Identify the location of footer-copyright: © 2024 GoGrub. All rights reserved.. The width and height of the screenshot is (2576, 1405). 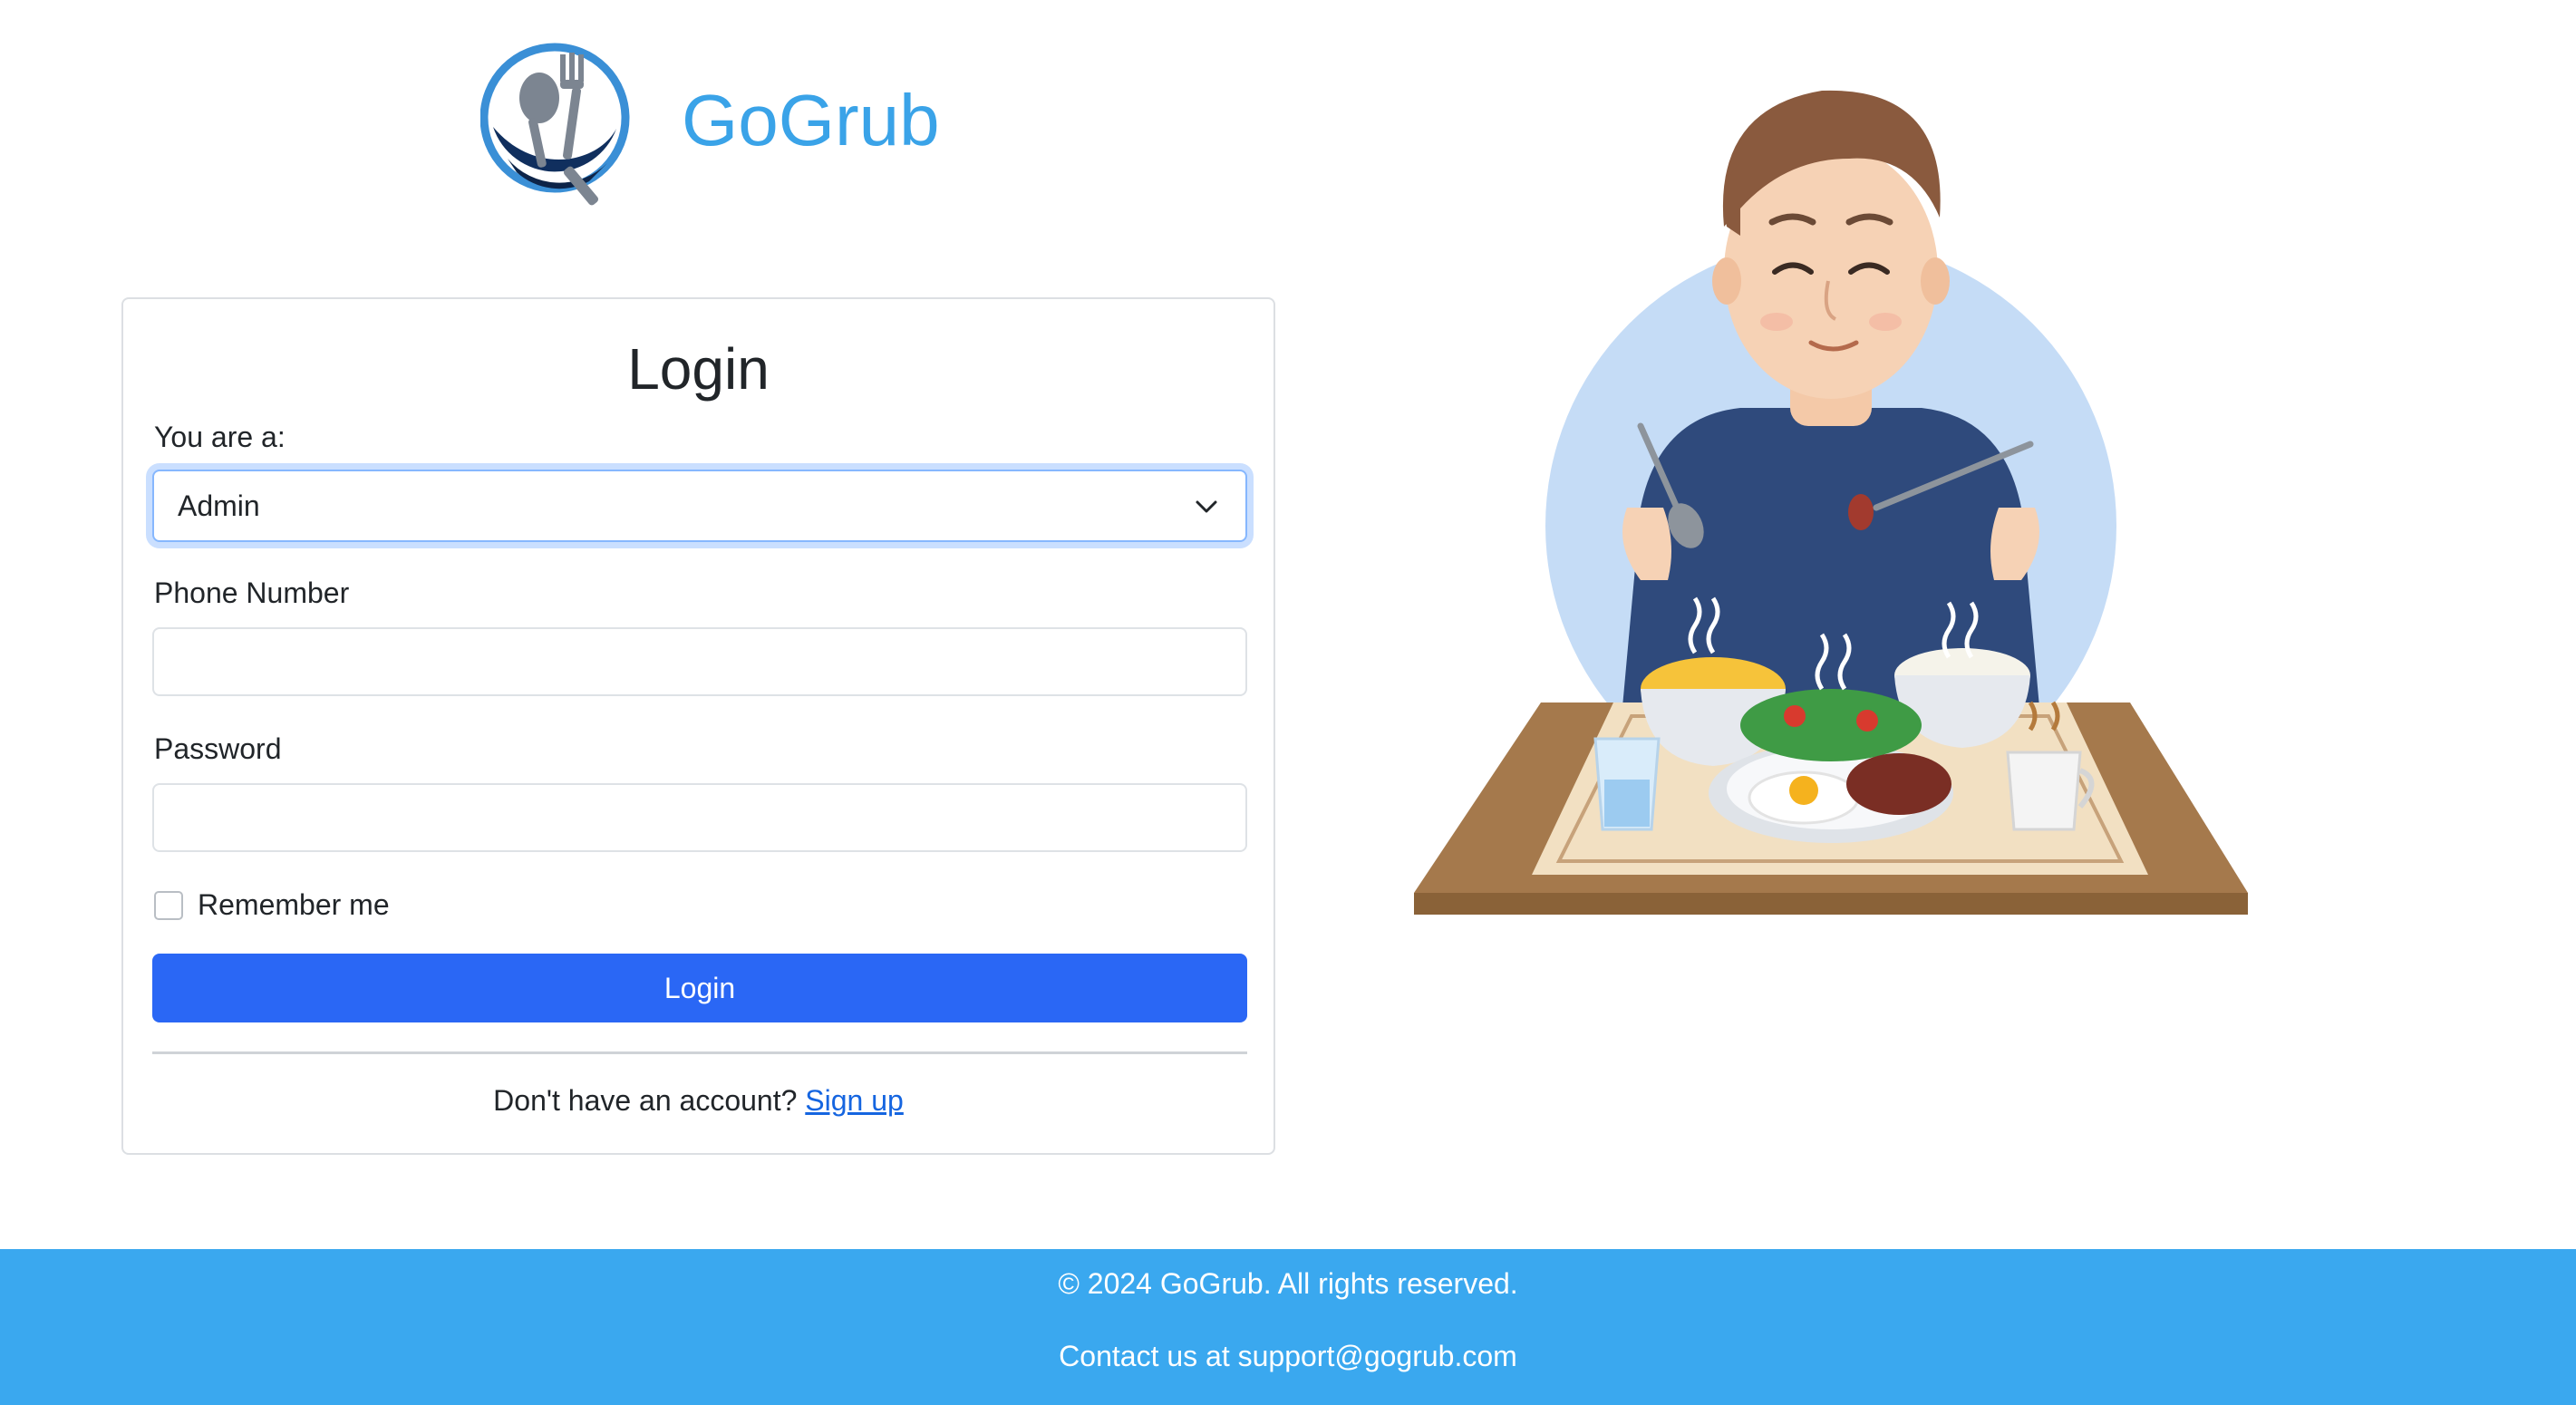
(1288, 1283).